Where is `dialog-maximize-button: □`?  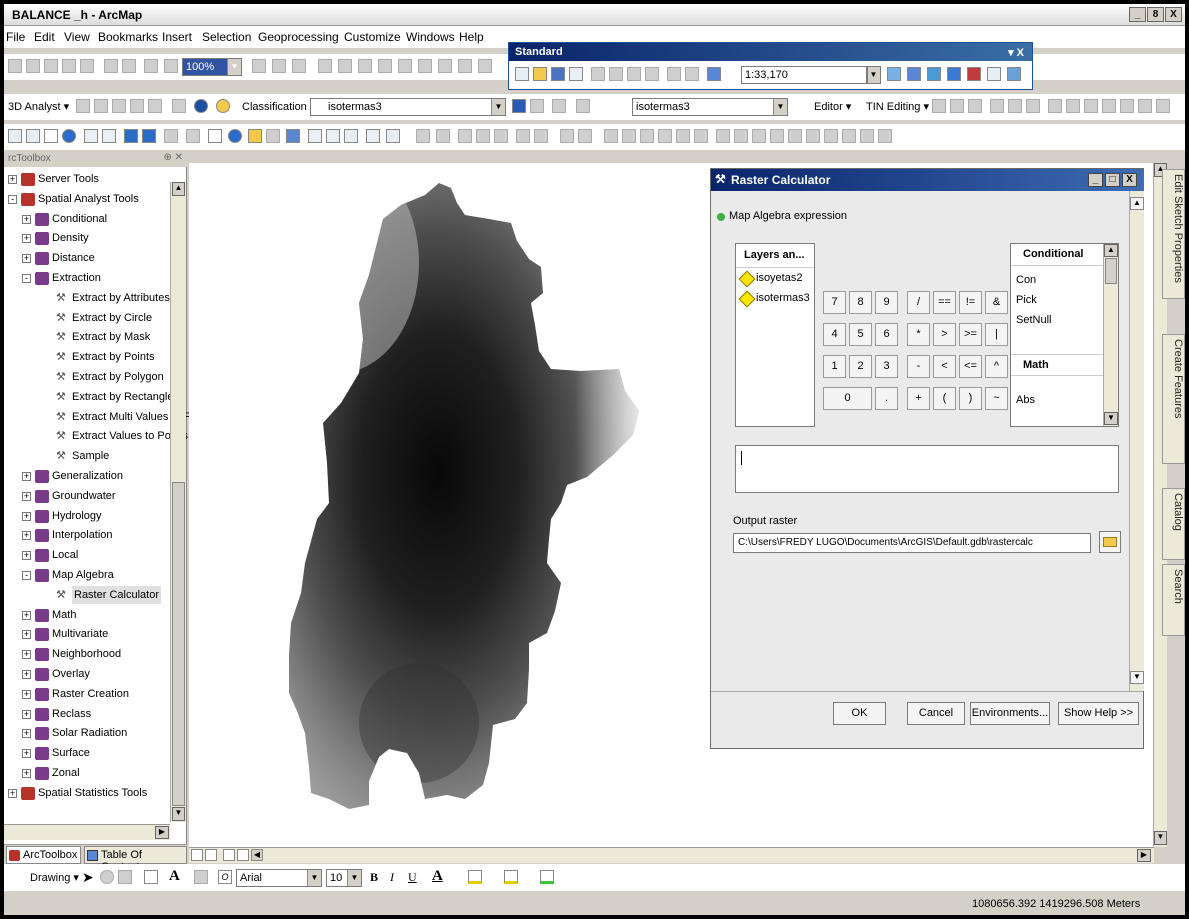
dialog-maximize-button: □ is located at coordinates (1112, 180).